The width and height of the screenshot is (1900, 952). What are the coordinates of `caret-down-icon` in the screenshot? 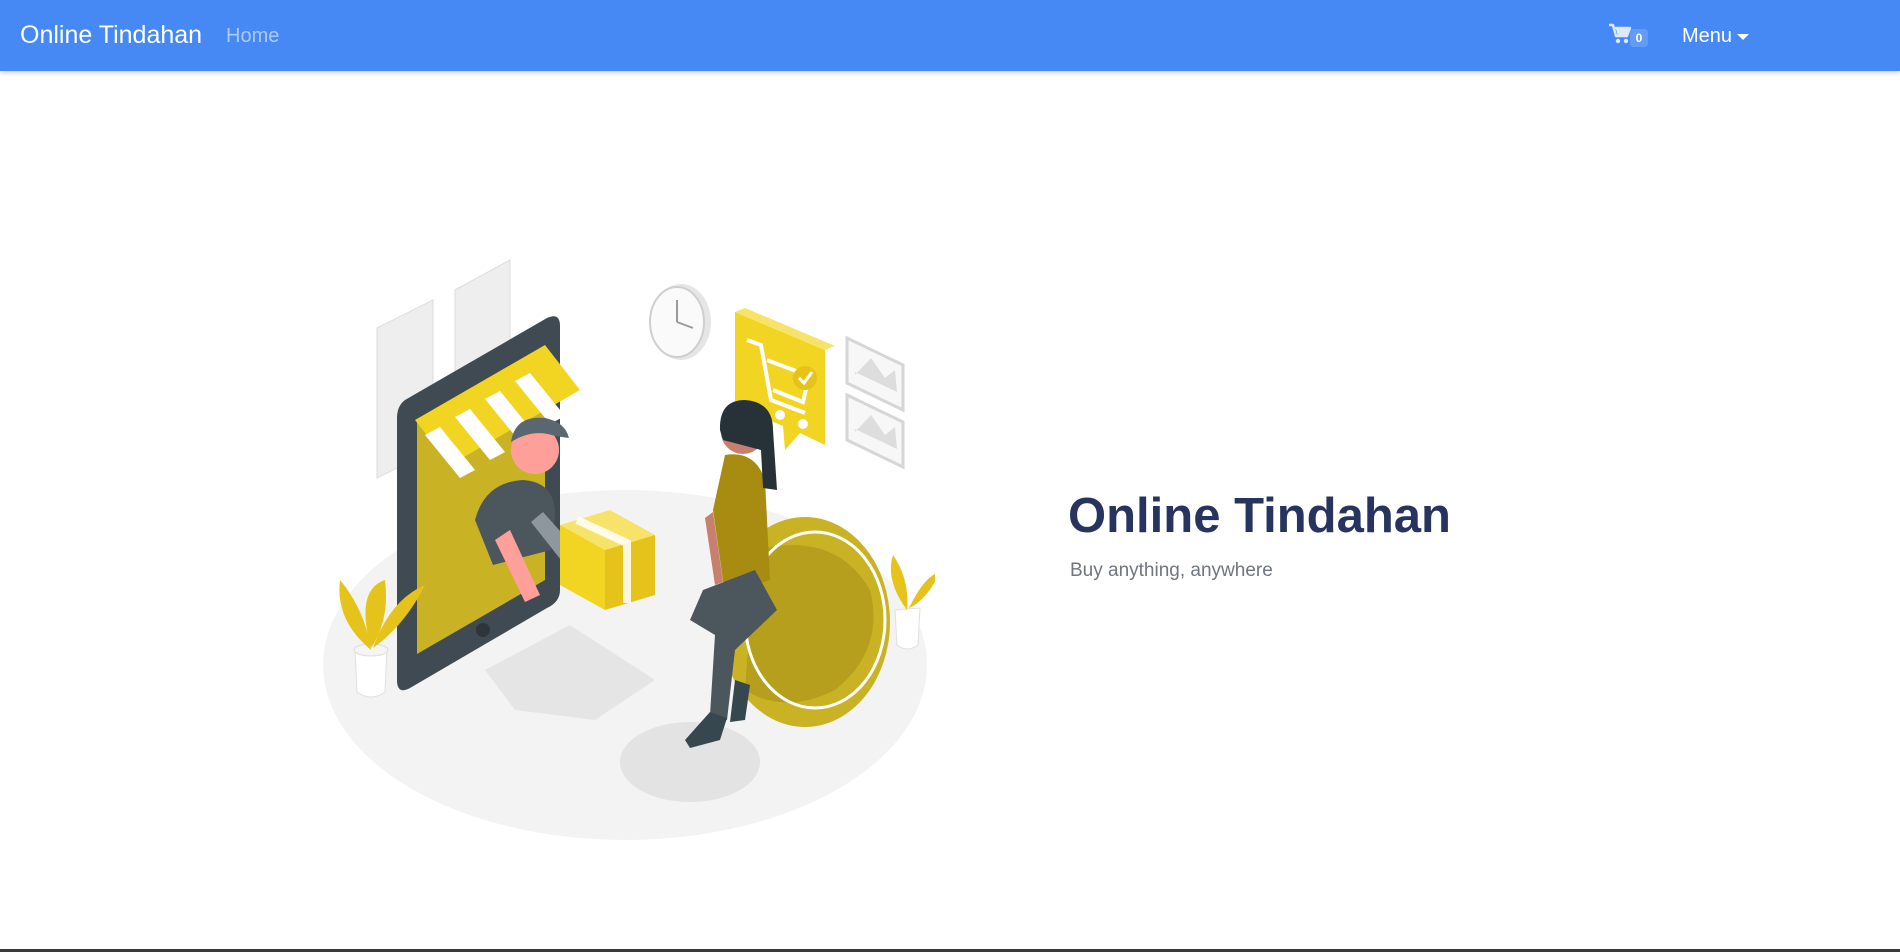 It's located at (1743, 37).